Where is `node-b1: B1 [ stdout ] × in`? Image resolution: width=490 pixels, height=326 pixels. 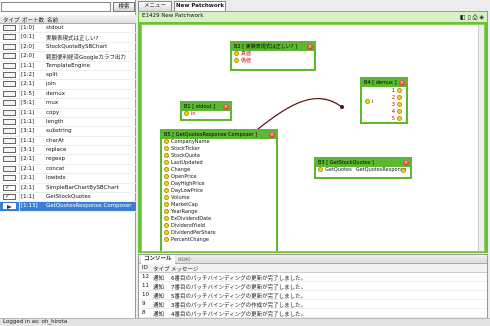
node-b1: B1 [ stdout ] × in is located at coordinates (206, 111).